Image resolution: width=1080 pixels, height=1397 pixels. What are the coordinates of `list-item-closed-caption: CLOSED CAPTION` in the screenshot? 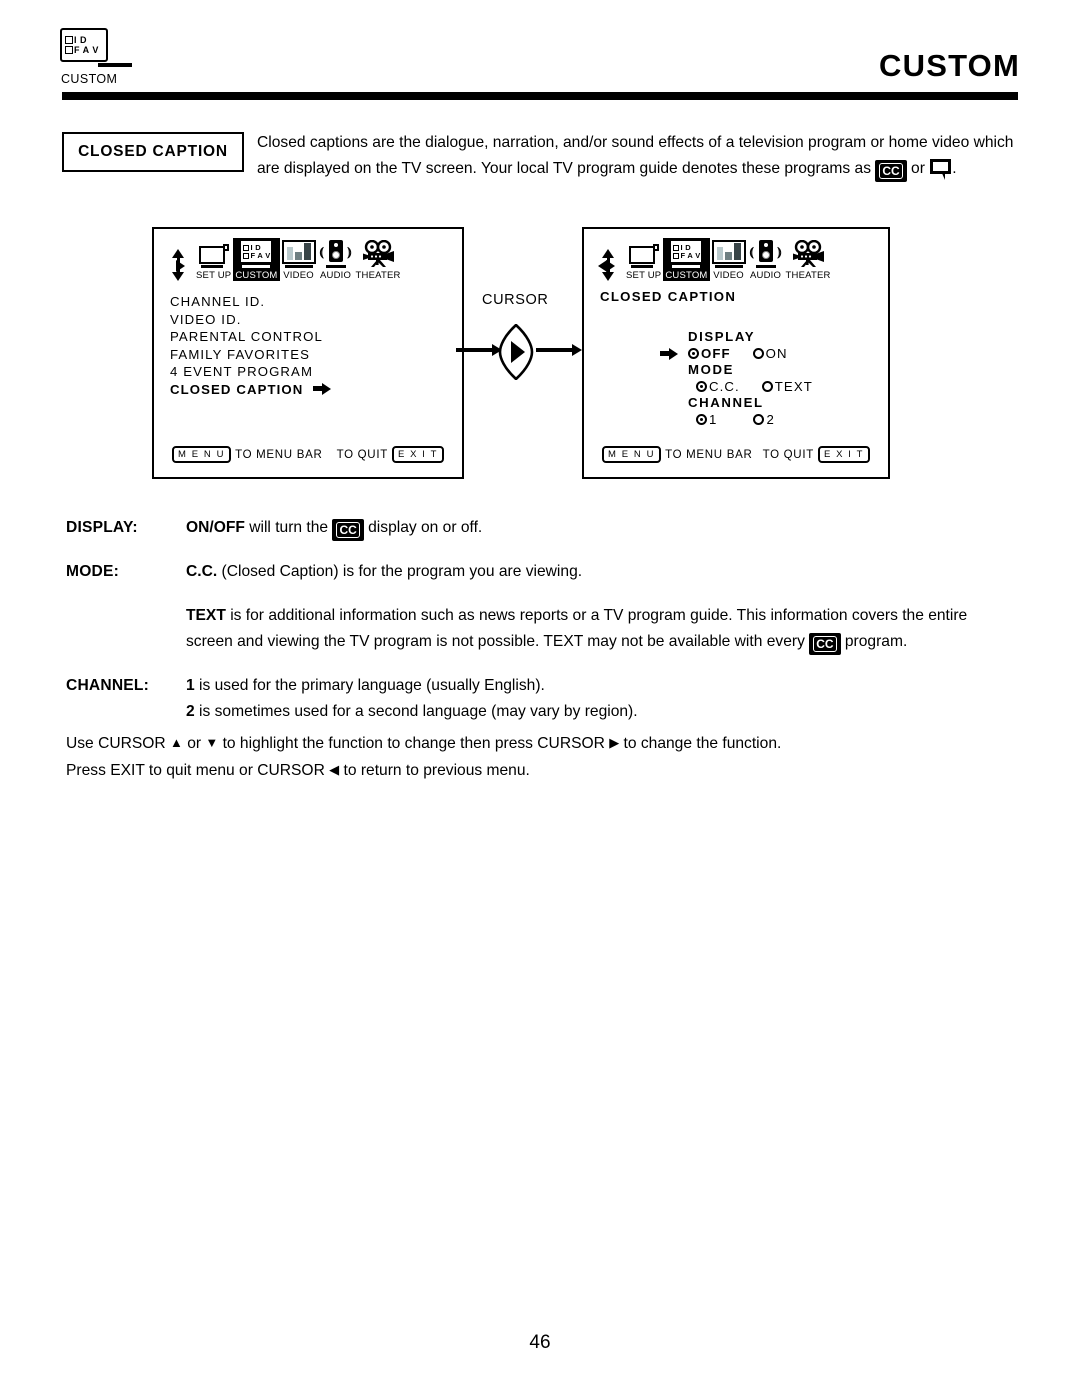 It's located at (251, 390).